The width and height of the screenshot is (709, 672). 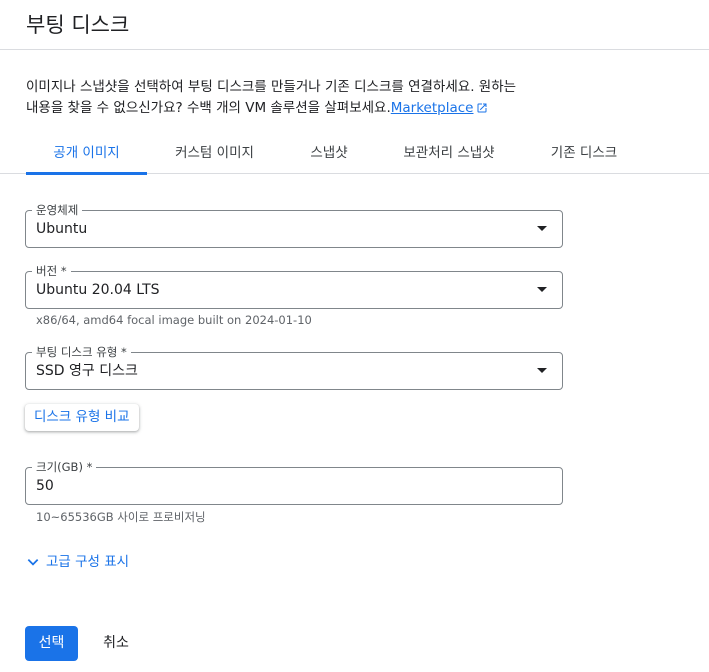 I want to click on tab-existing-disks: 기존 디스크, so click(x=584, y=153).